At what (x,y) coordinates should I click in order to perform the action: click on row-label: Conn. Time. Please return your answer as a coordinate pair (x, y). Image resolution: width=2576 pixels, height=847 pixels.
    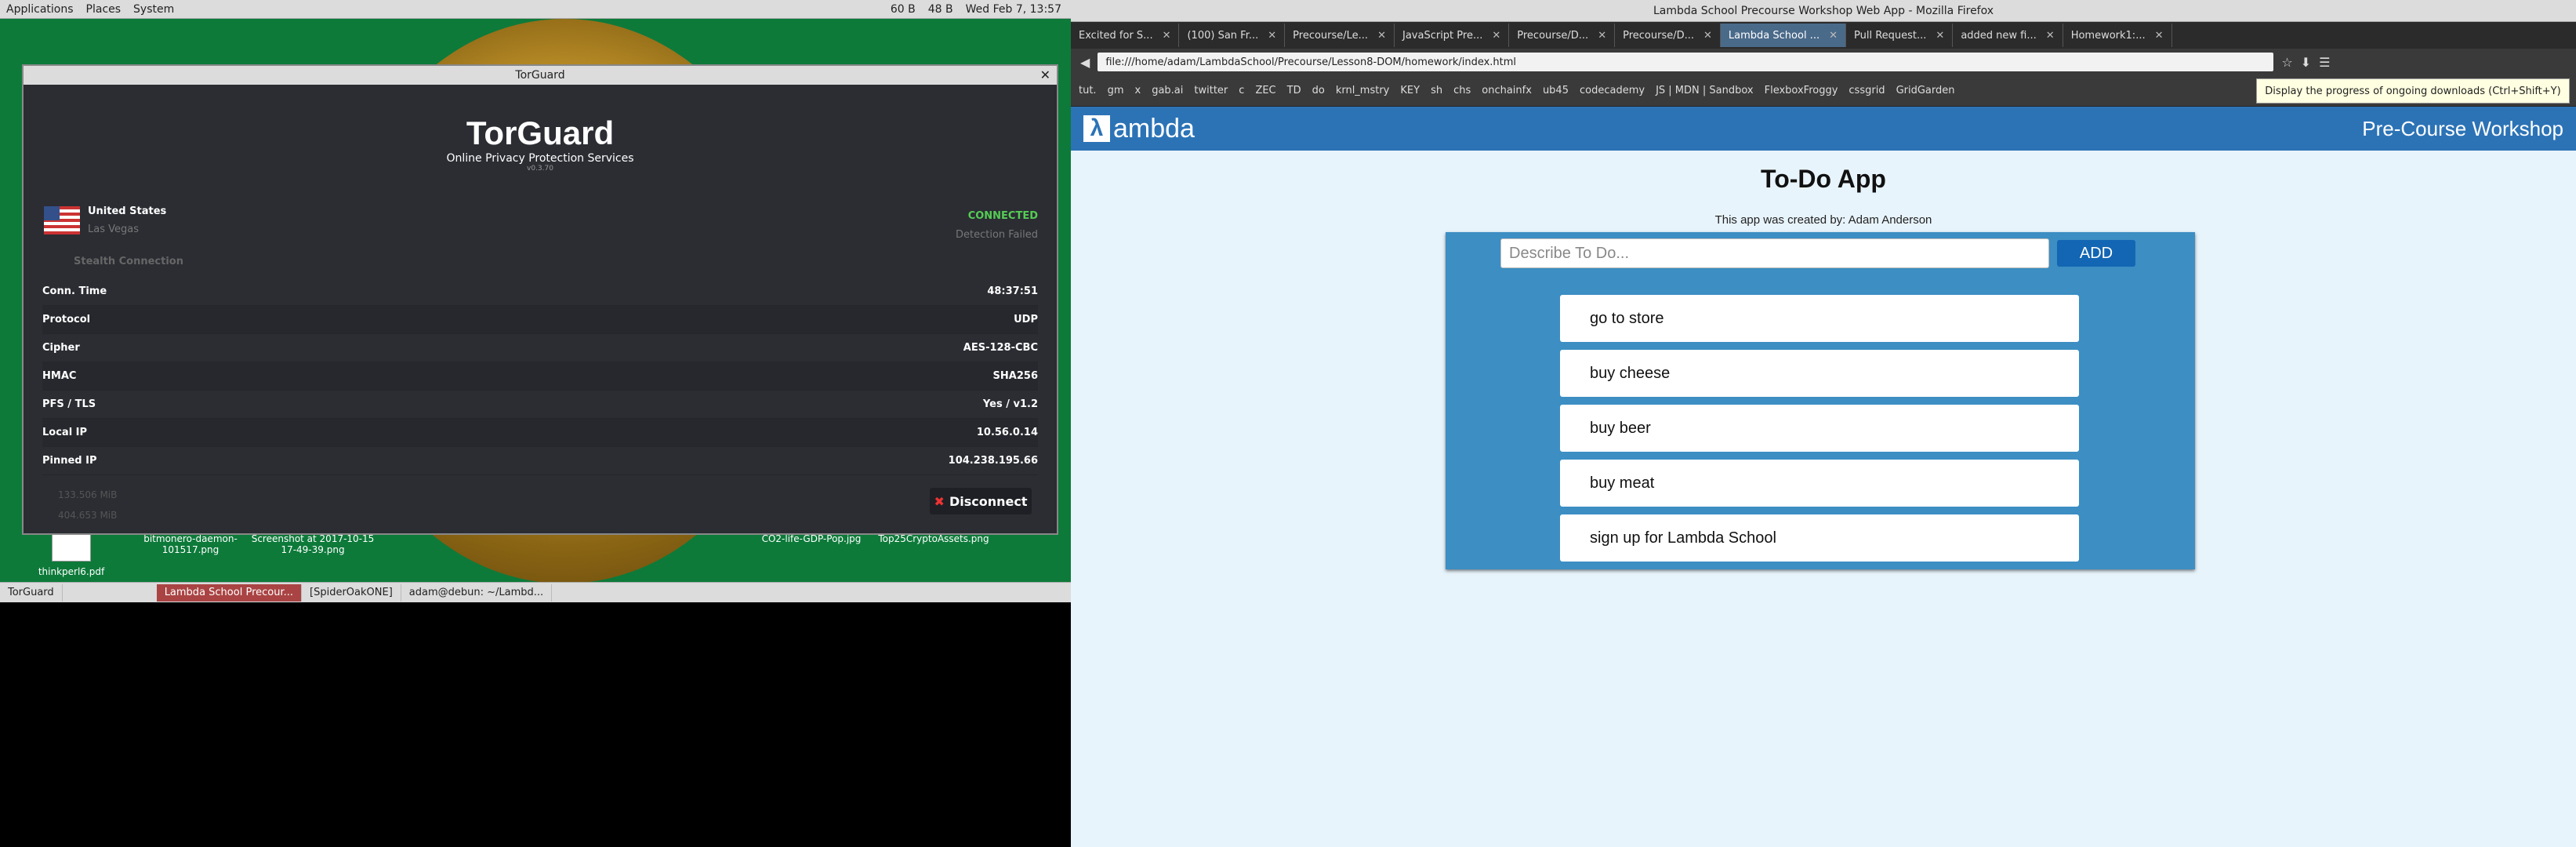
    Looking at the image, I should click on (75, 291).